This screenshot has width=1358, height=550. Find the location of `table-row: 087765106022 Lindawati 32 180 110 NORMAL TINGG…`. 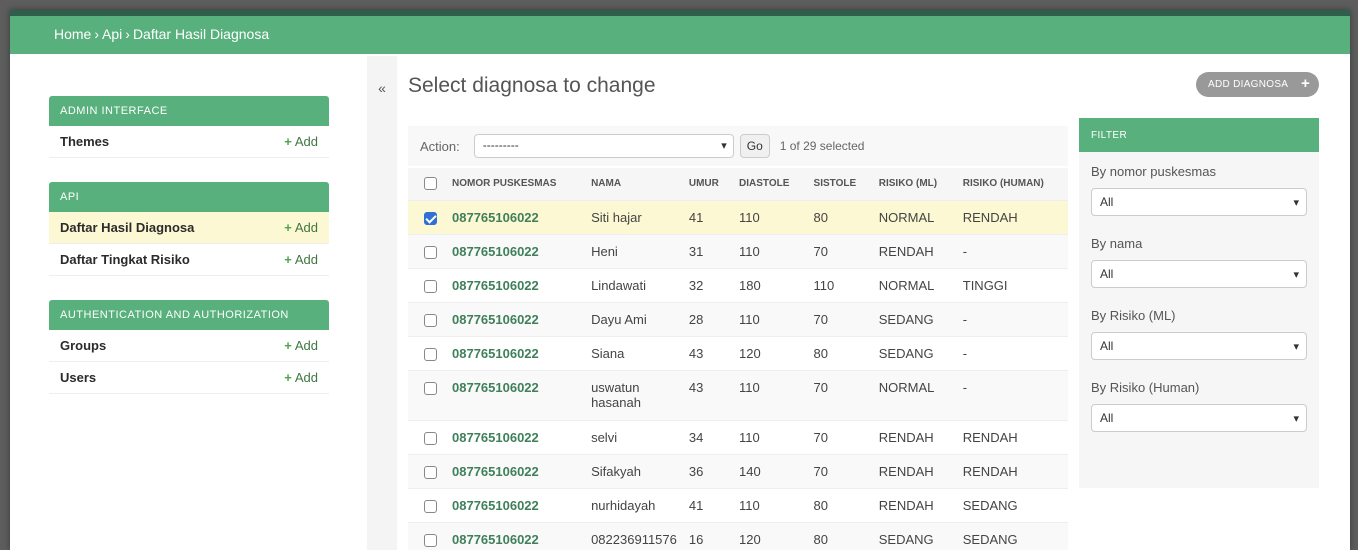

table-row: 087765106022 Lindawati 32 180 110 NORMAL TINGG… is located at coordinates (738, 285).